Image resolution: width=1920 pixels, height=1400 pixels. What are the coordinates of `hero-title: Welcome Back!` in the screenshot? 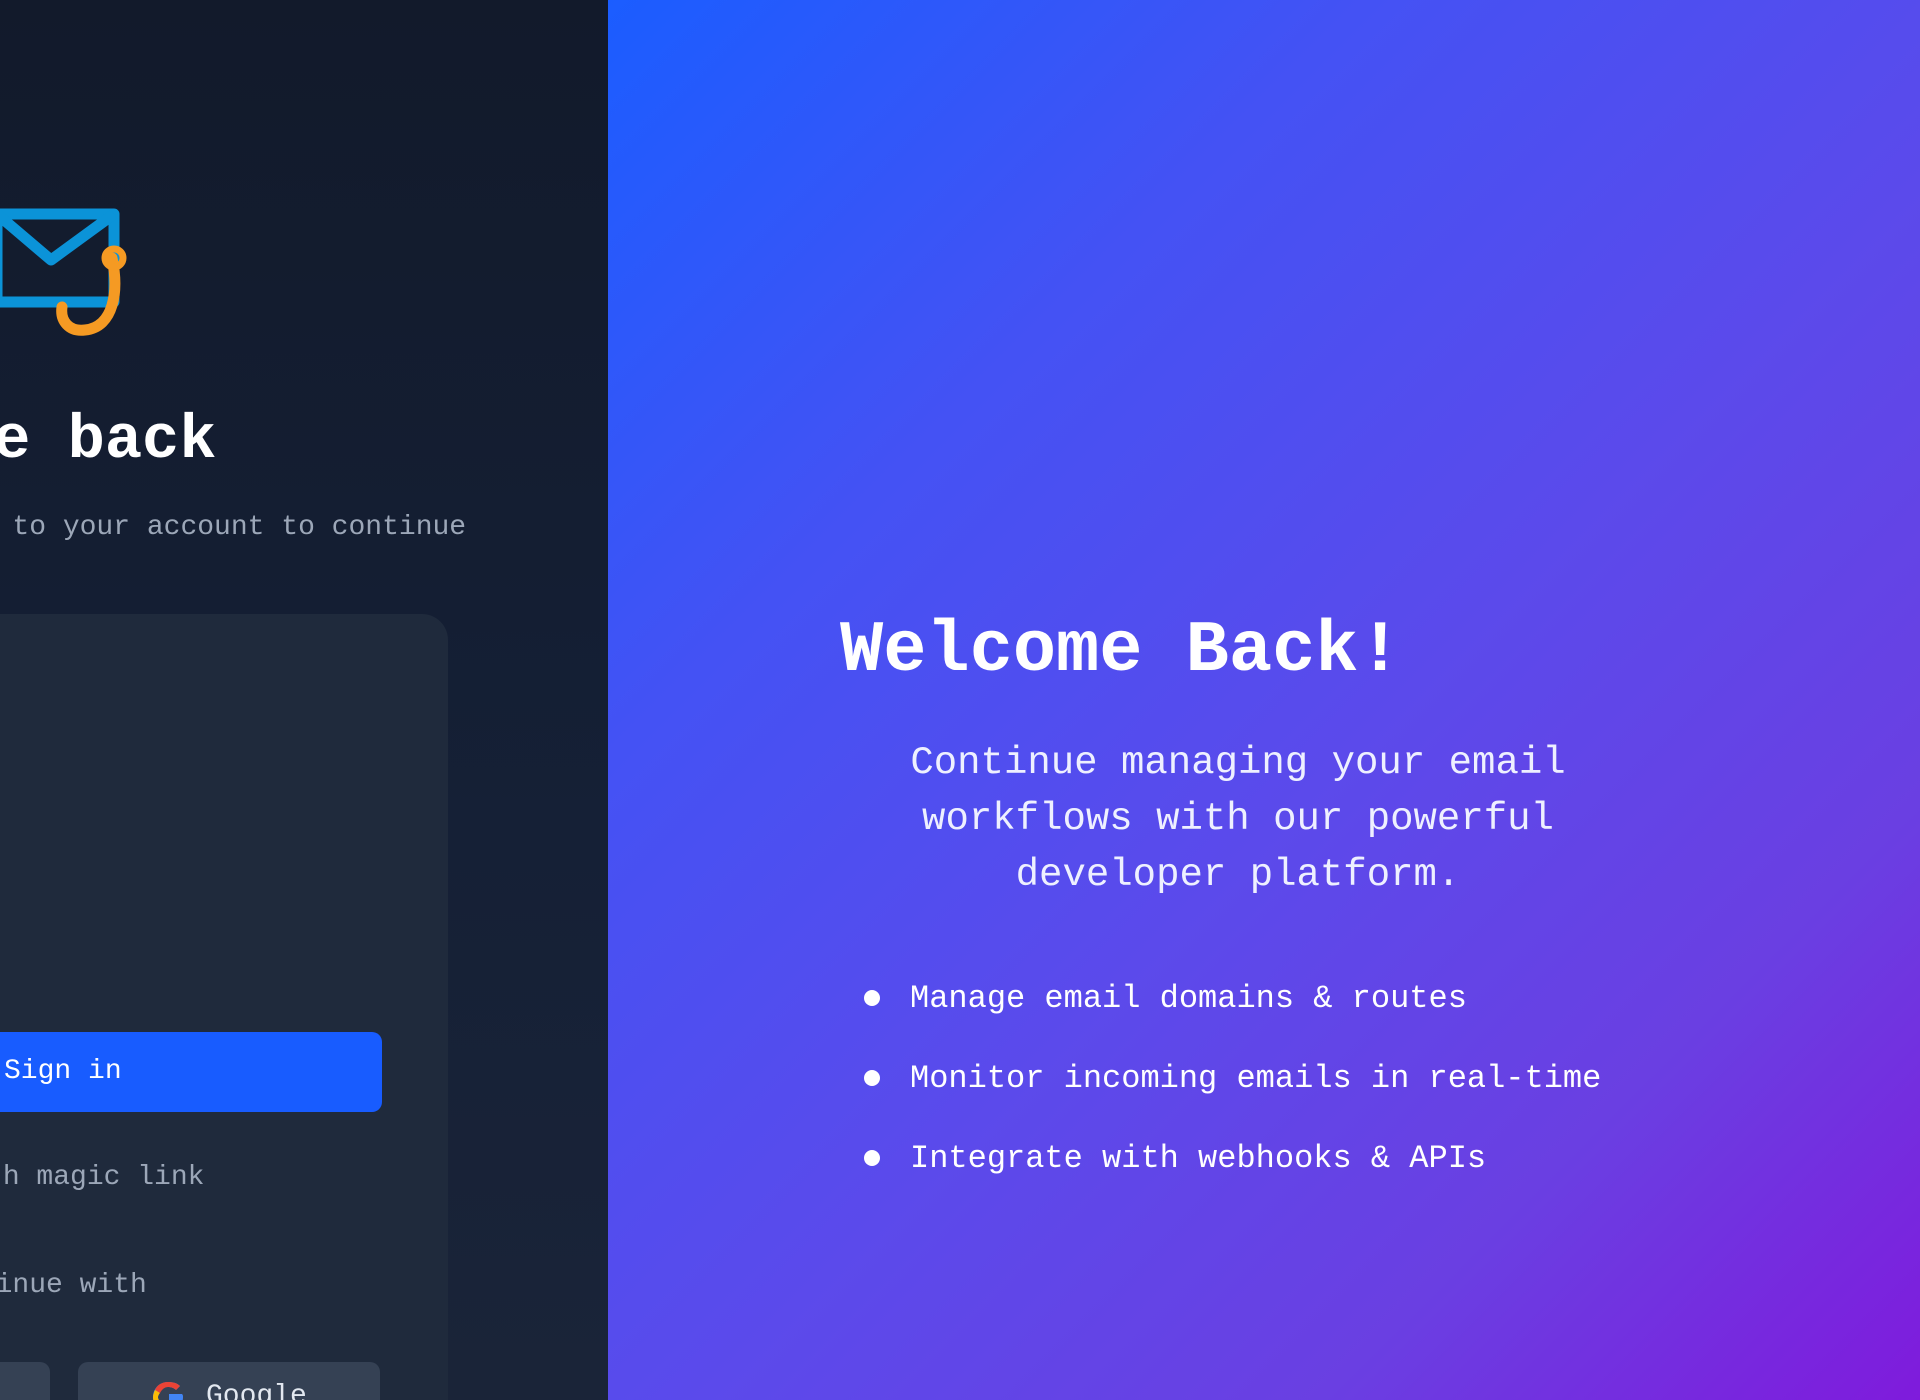 It's located at (1121, 651).